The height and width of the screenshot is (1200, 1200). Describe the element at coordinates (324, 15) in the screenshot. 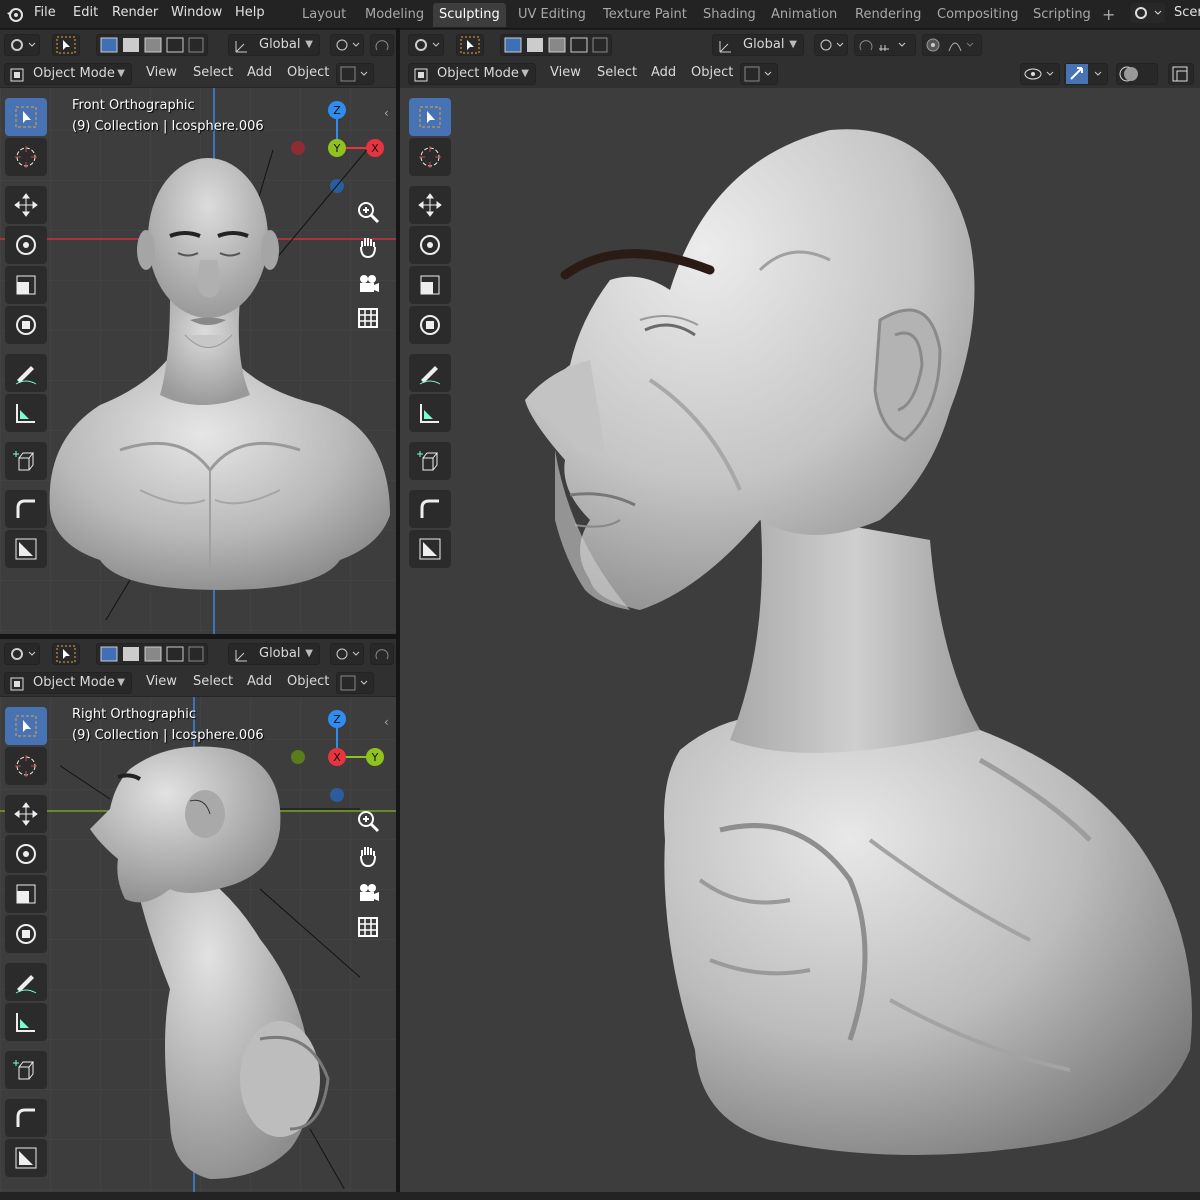

I see `tab-layout: Layout` at that location.